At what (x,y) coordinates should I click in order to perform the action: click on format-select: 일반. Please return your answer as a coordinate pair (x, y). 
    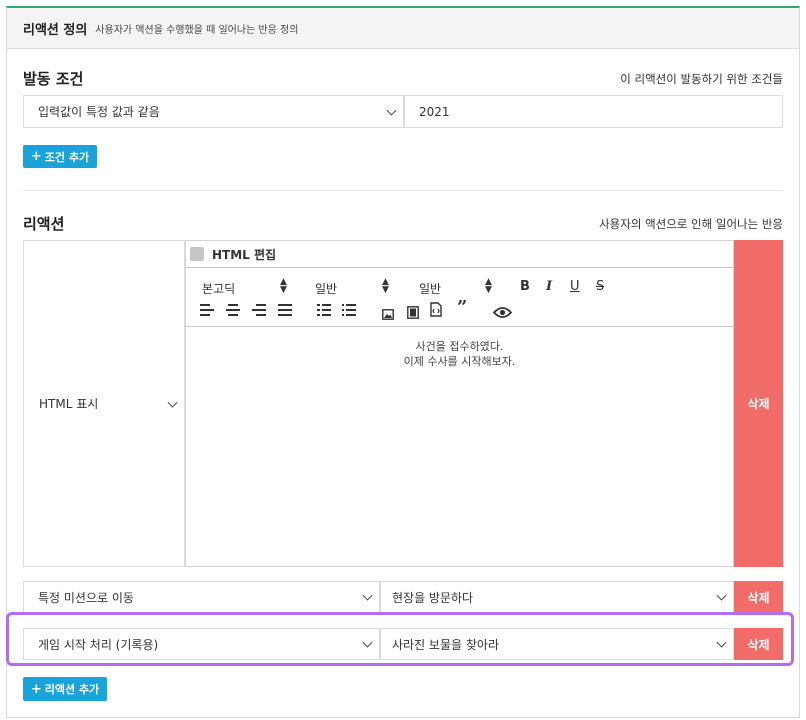
    Looking at the image, I should click on (430, 288).